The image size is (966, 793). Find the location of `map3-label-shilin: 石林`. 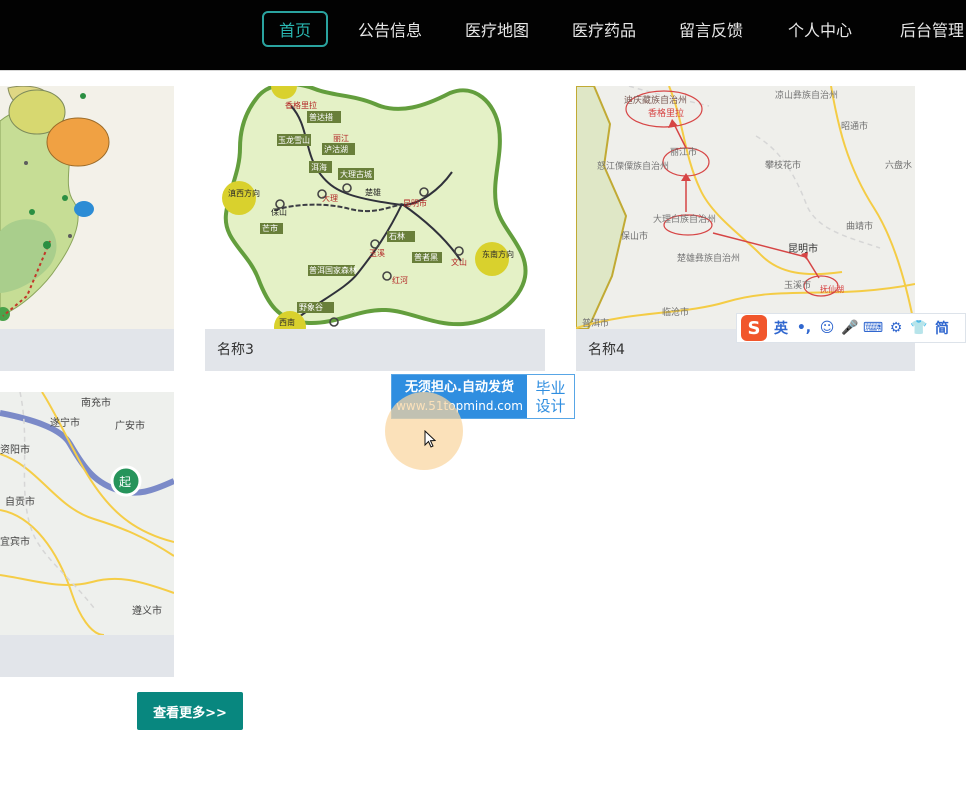

map3-label-shilin: 石林 is located at coordinates (397, 236).